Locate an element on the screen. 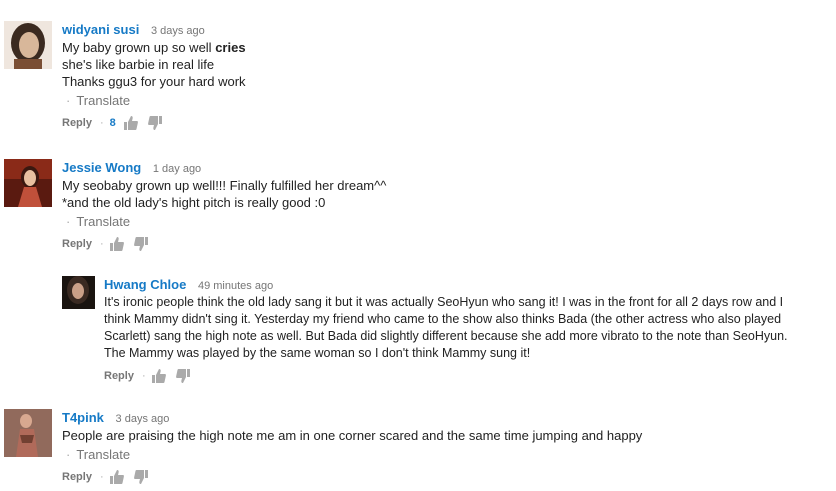 The width and height of the screenshot is (836, 491). comment-line-bold: cries is located at coordinates (230, 47).